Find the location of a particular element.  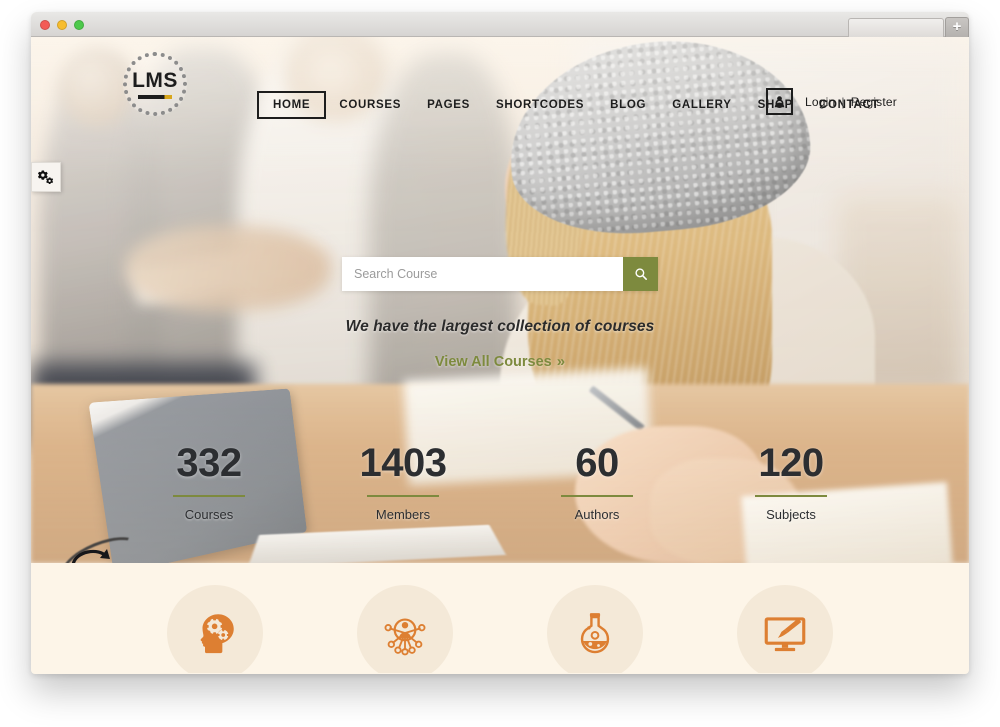

counter-value: 332 is located at coordinates (209, 463).